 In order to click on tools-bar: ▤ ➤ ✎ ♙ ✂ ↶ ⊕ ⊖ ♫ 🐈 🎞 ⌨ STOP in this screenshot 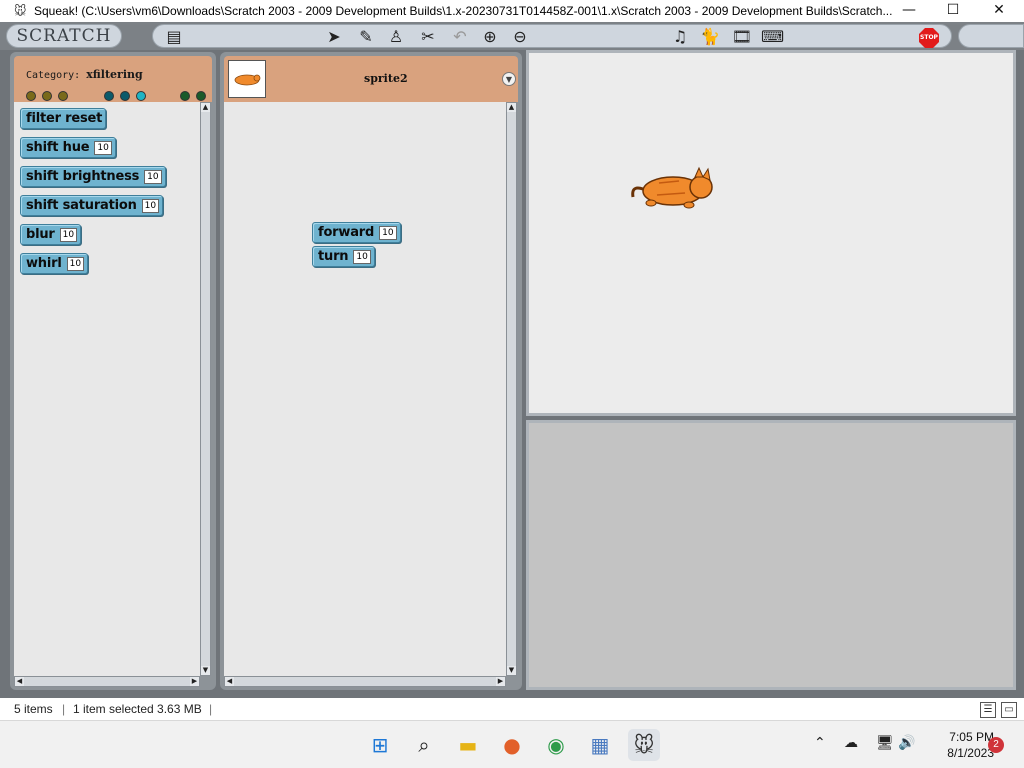, I will do `click(552, 36)`.